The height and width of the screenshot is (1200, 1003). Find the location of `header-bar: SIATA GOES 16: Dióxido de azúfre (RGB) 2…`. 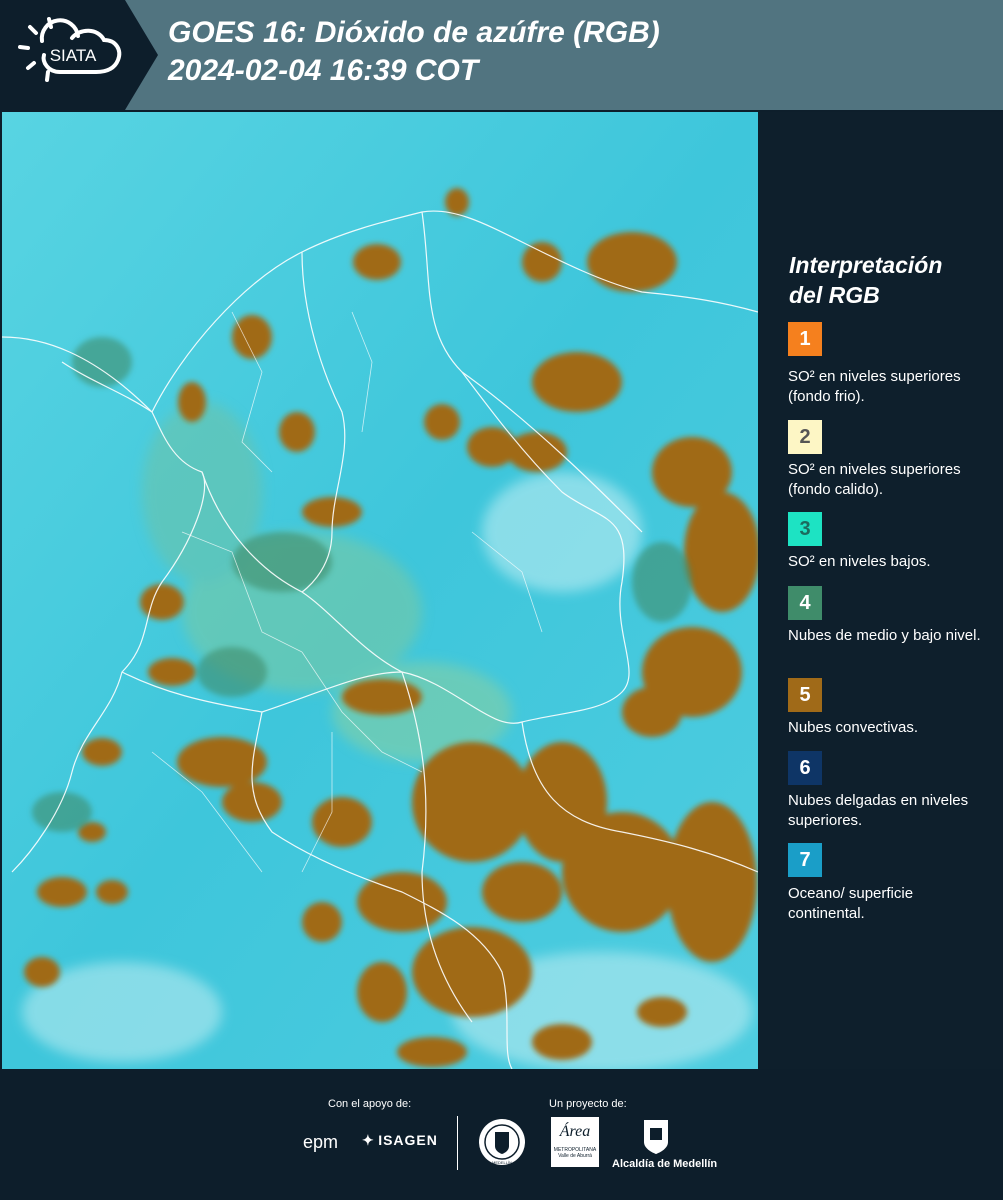

header-bar: SIATA GOES 16: Dióxido de azúfre (RGB) 2… is located at coordinates (501, 55).